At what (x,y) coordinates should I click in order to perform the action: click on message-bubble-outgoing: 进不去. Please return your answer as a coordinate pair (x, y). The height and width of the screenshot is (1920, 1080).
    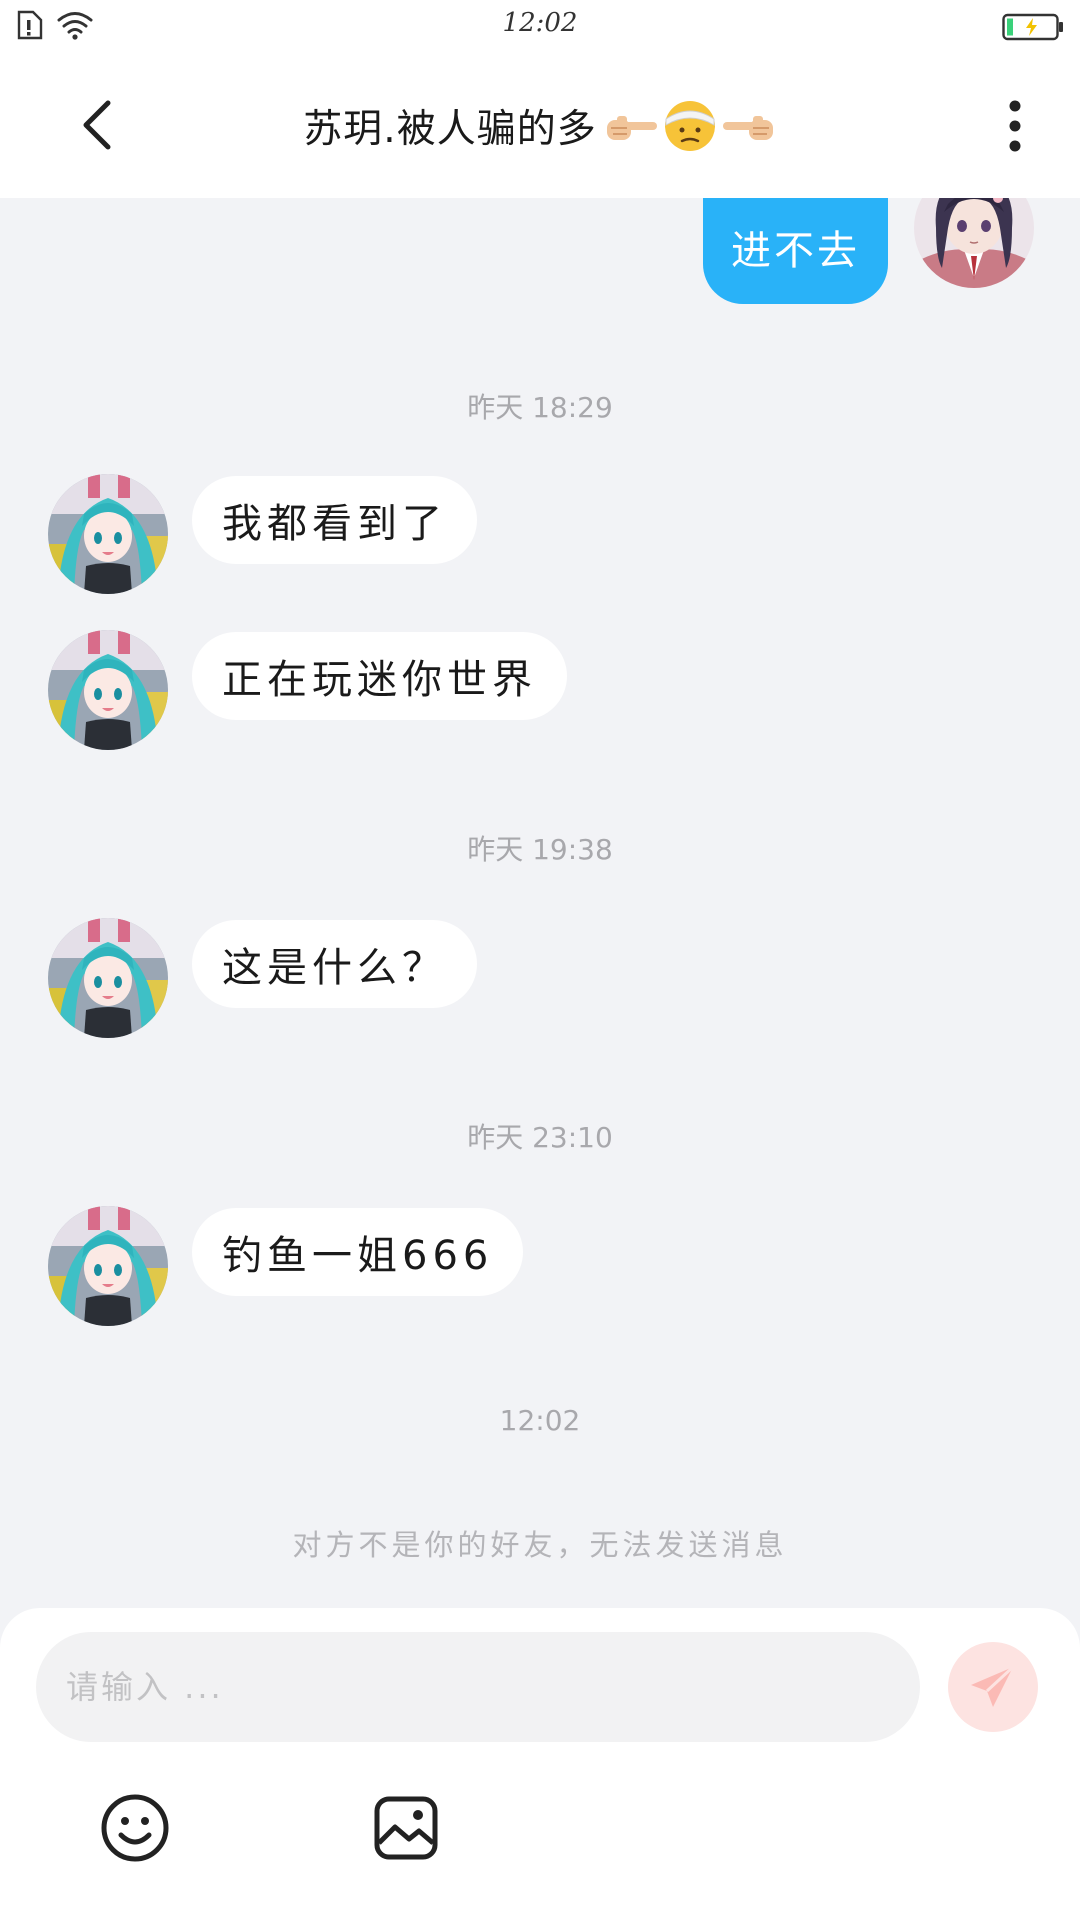
    Looking at the image, I should click on (795, 251).